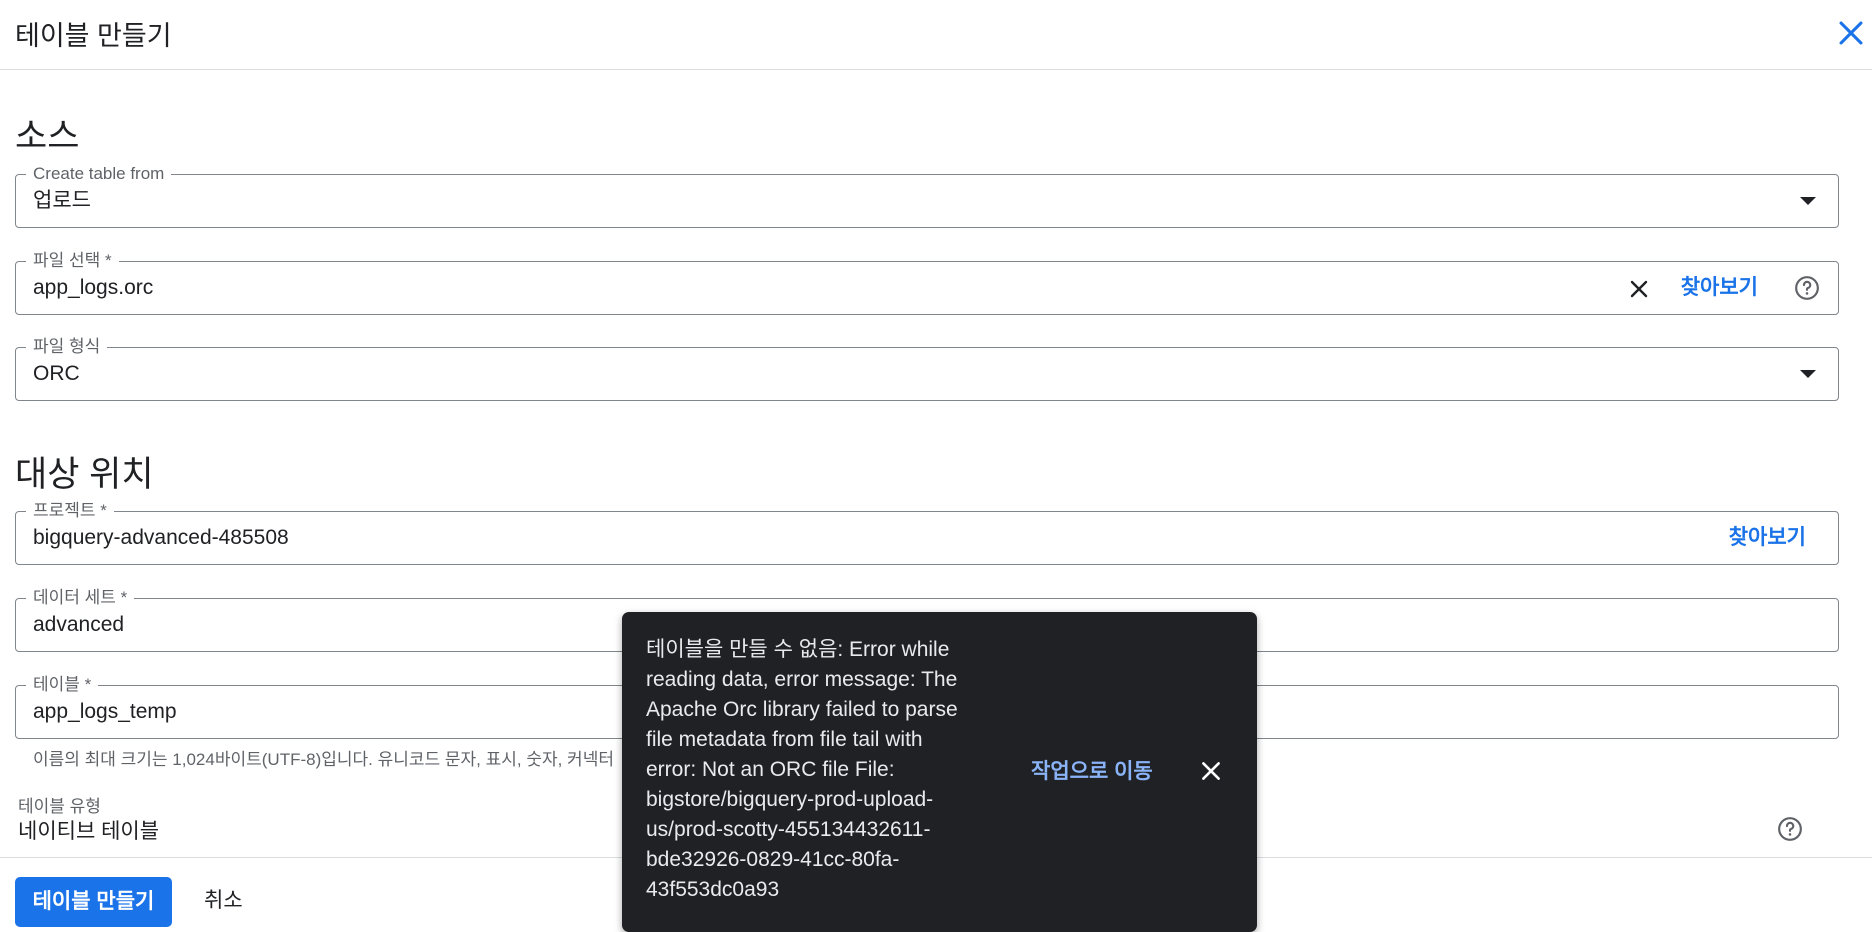  Describe the element at coordinates (67, 347) in the screenshot. I see `file-format-label: 파일 형식` at that location.